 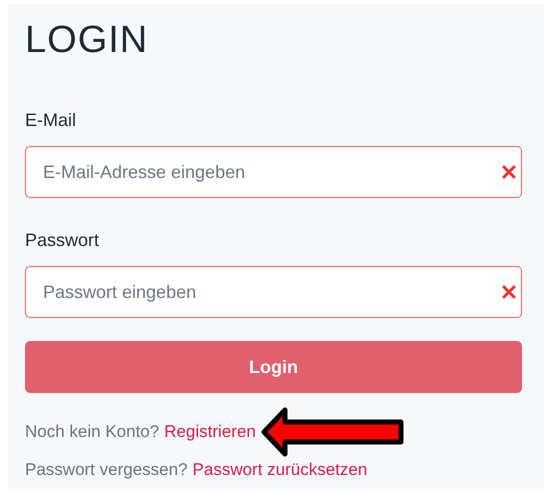 I want to click on prompt-text: Passwort vergessen?, so click(x=106, y=470).